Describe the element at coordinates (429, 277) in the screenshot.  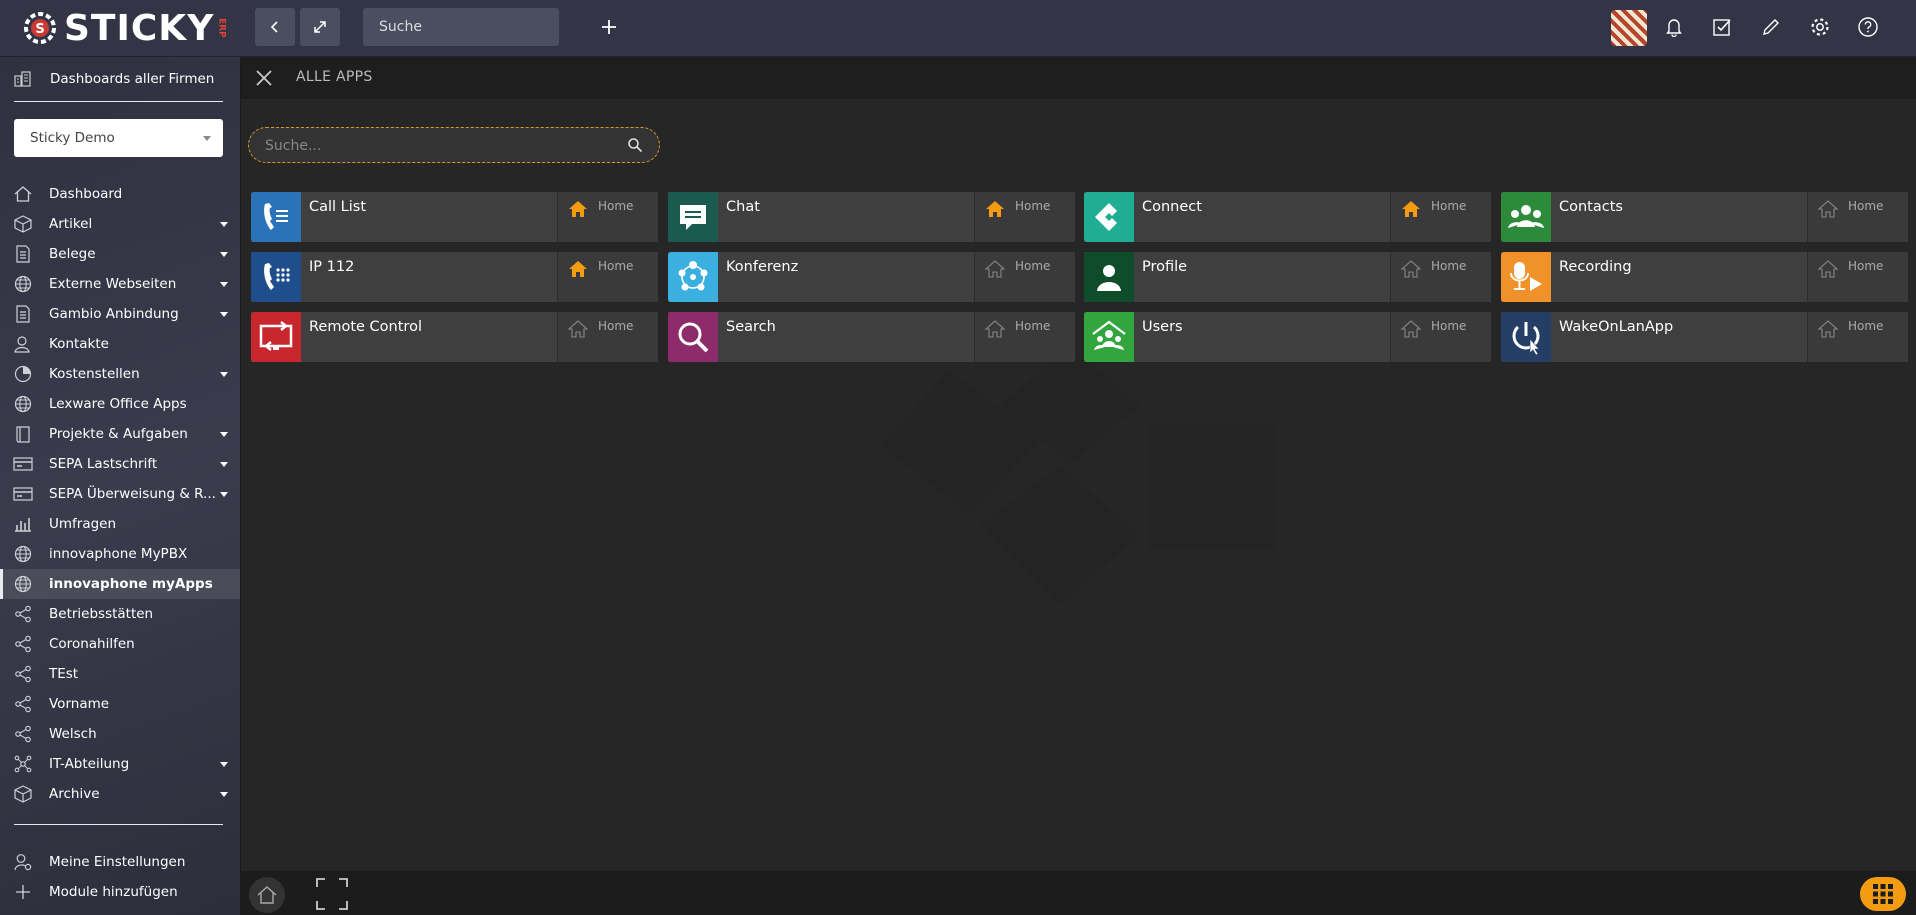
I see `app-name: IP 112` at that location.